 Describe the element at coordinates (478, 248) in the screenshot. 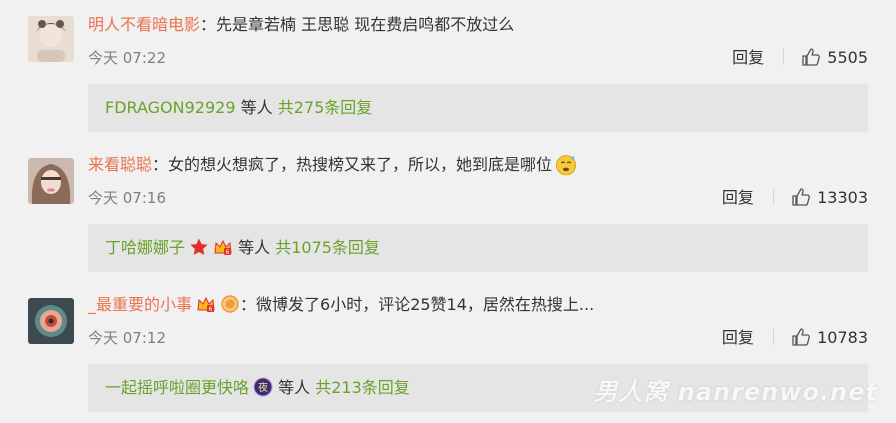

I see `reply-summary: 丁哈娜娜子 6 等人 共1075条回复` at that location.